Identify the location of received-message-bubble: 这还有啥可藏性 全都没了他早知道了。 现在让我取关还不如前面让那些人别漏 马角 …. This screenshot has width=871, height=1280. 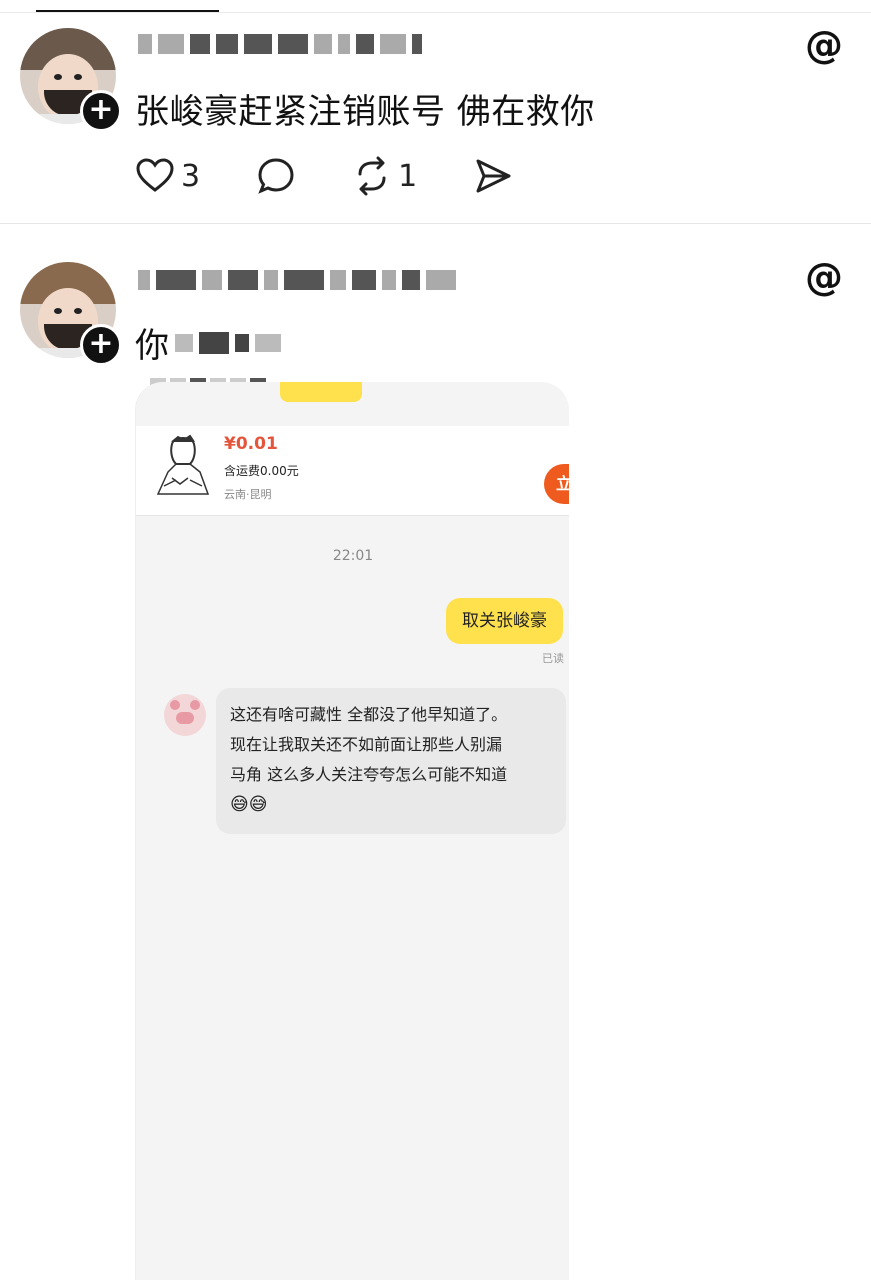
(391, 761).